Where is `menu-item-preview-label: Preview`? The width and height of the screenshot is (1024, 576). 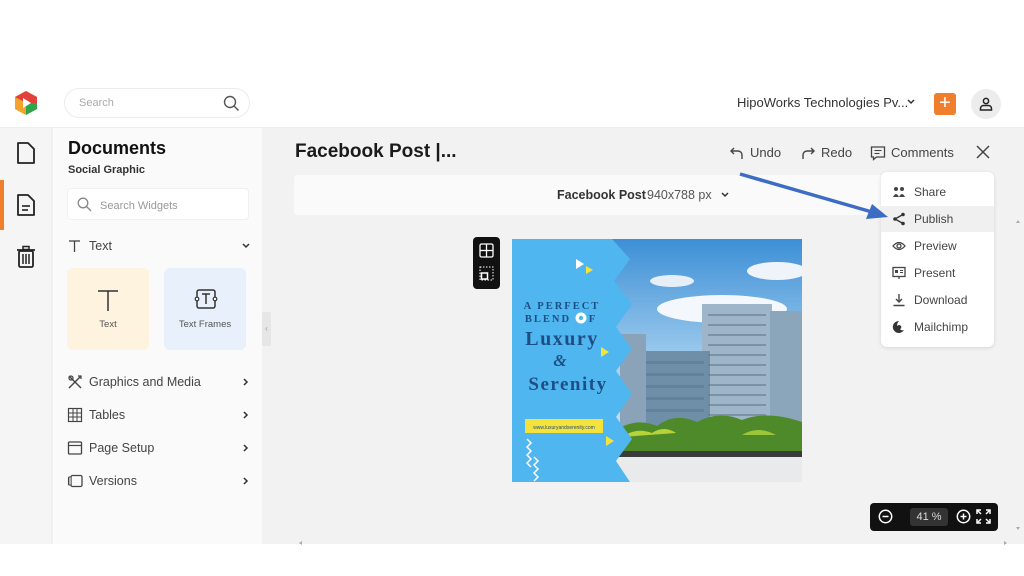
menu-item-preview-label: Preview is located at coordinates (935, 246).